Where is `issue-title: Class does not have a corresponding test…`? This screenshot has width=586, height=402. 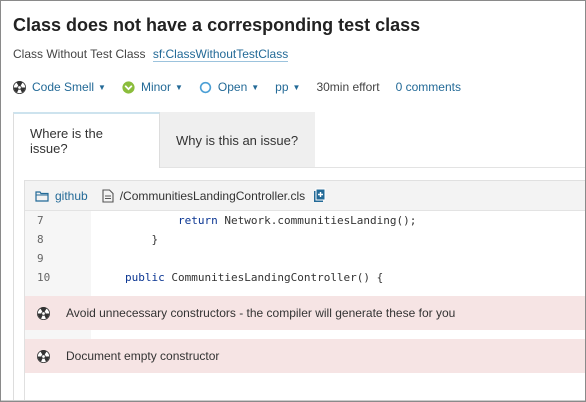 issue-title: Class does not have a corresponding test… is located at coordinates (217, 25).